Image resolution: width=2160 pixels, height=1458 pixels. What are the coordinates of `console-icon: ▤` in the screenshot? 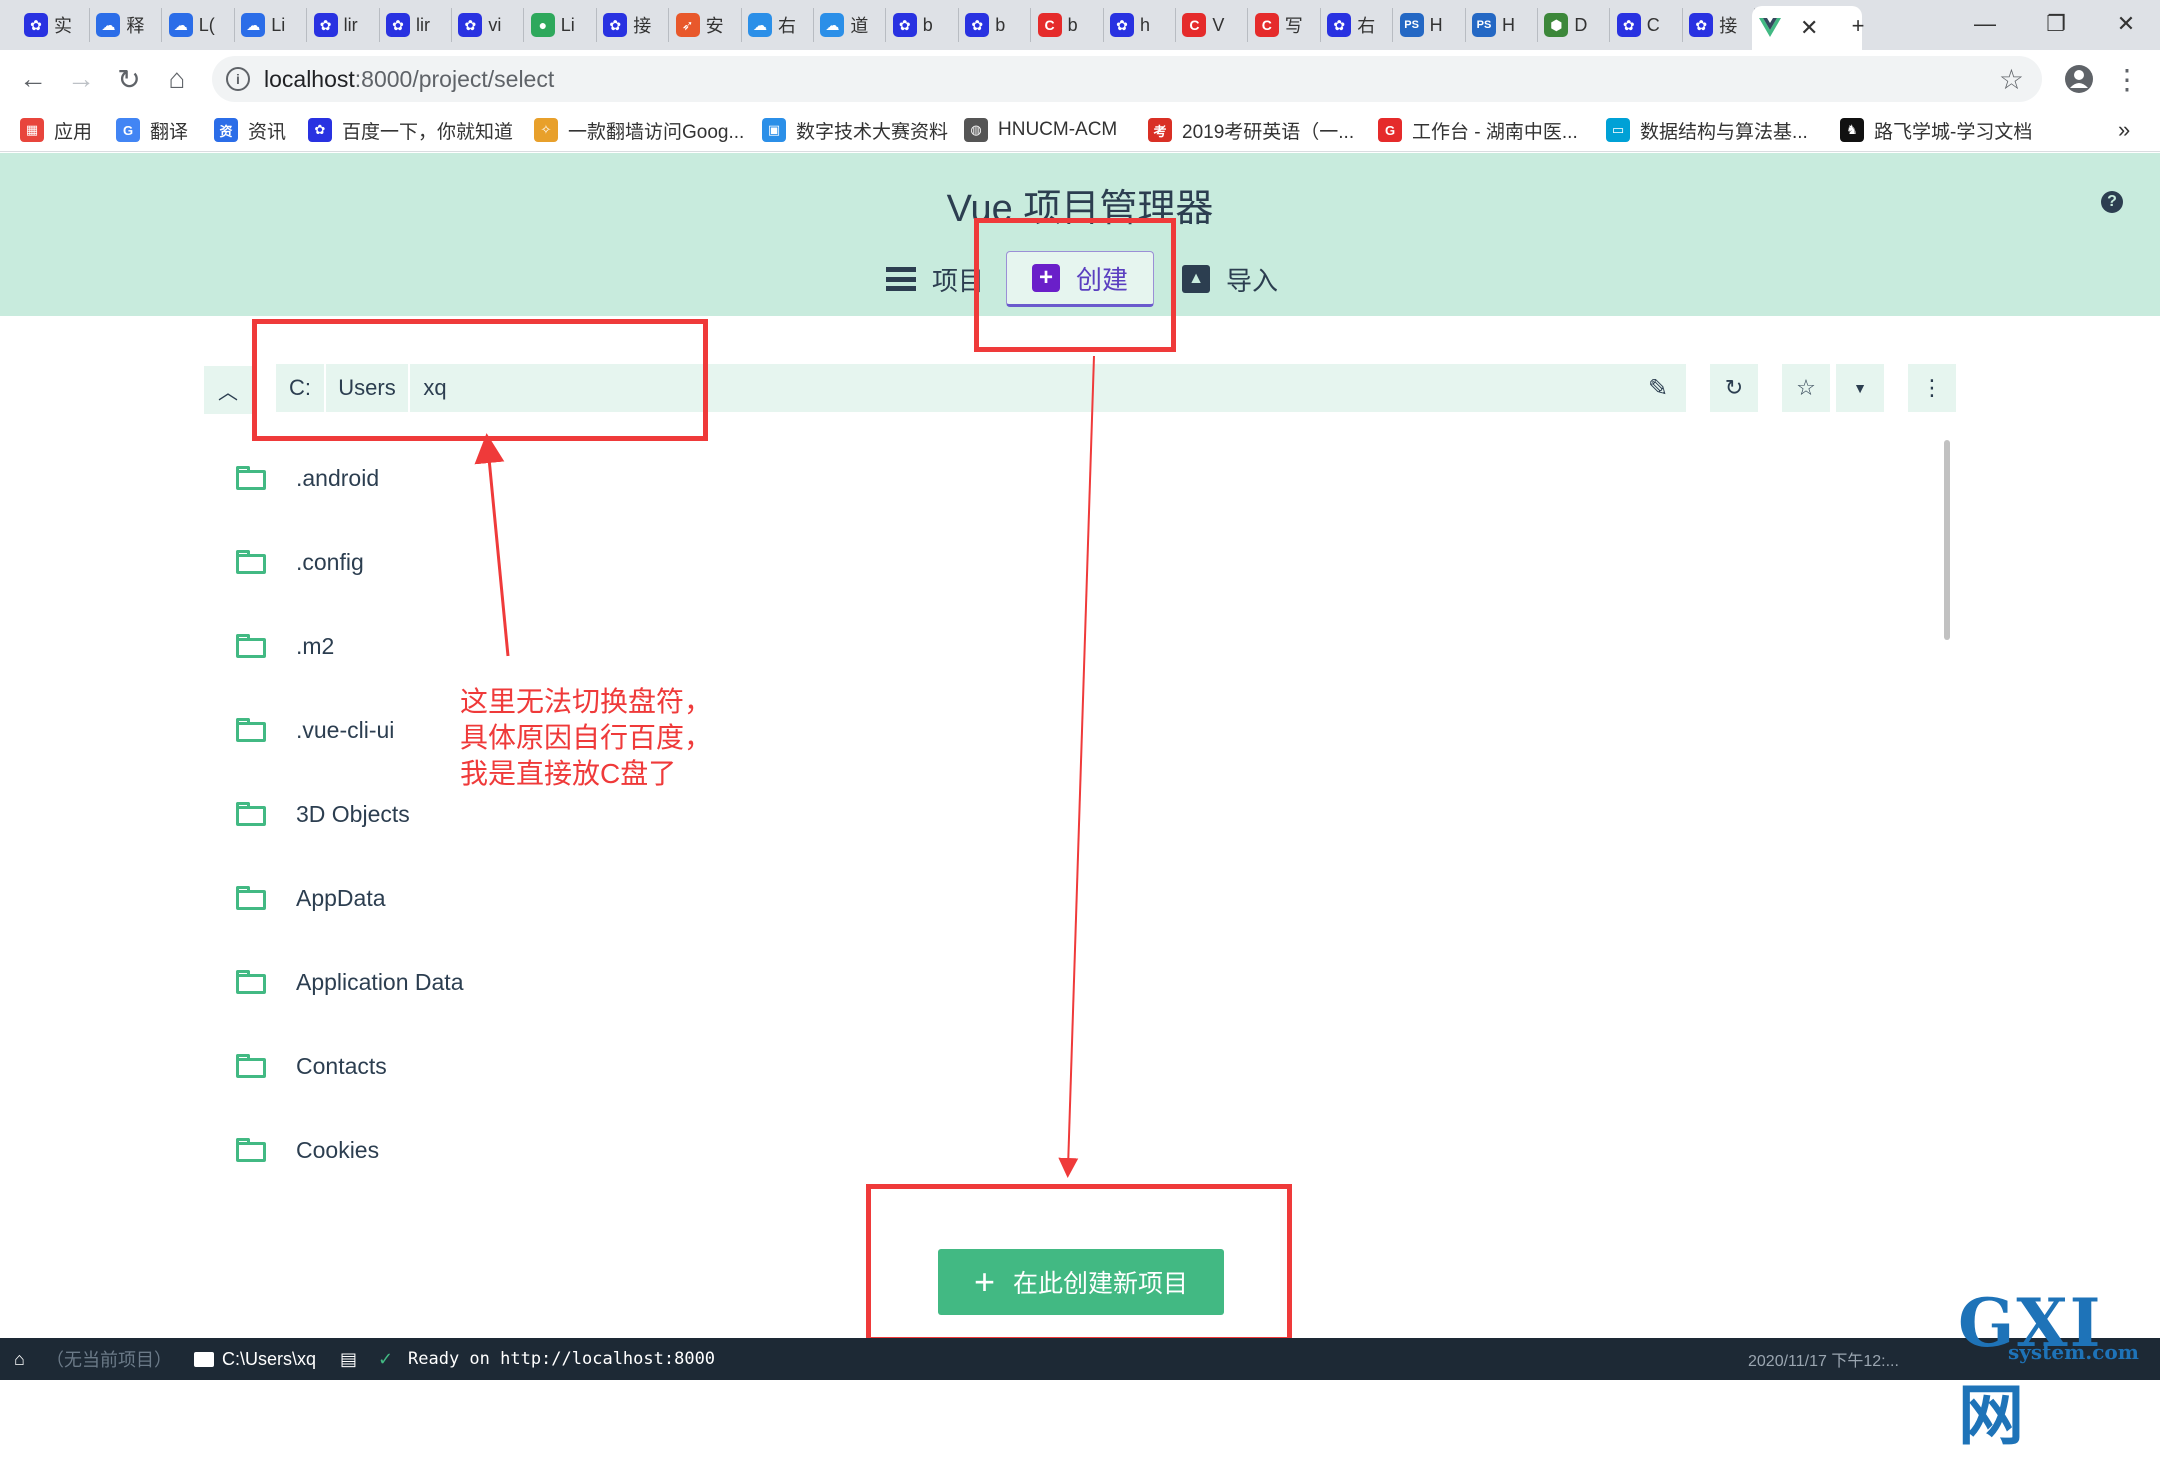 It's located at (348, 1359).